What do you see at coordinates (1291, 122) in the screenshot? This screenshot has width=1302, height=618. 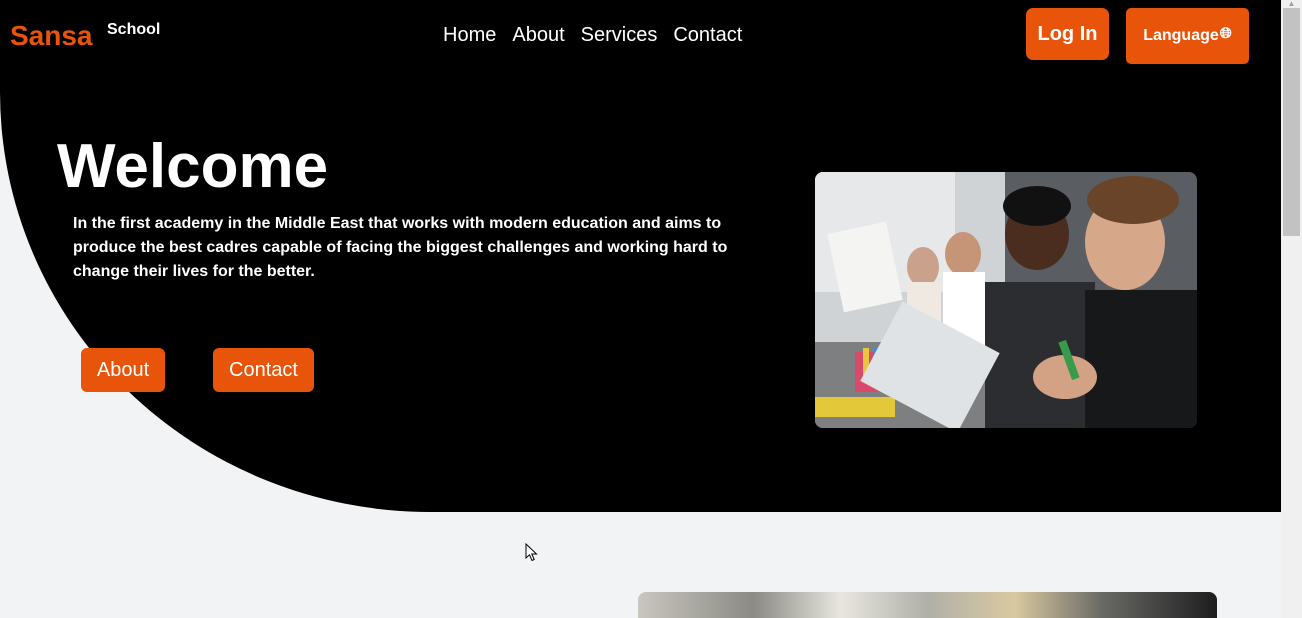 I see `scroll-thumb` at bounding box center [1291, 122].